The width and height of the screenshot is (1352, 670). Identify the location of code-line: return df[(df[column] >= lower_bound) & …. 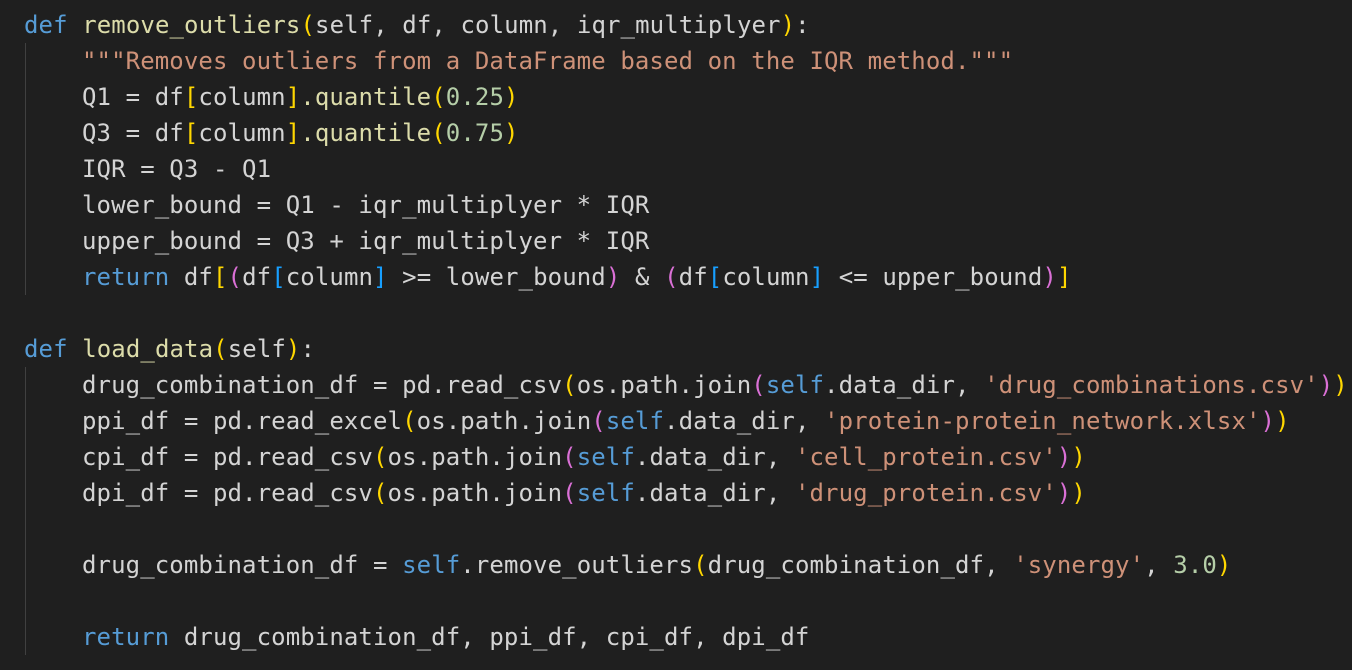
(676, 277).